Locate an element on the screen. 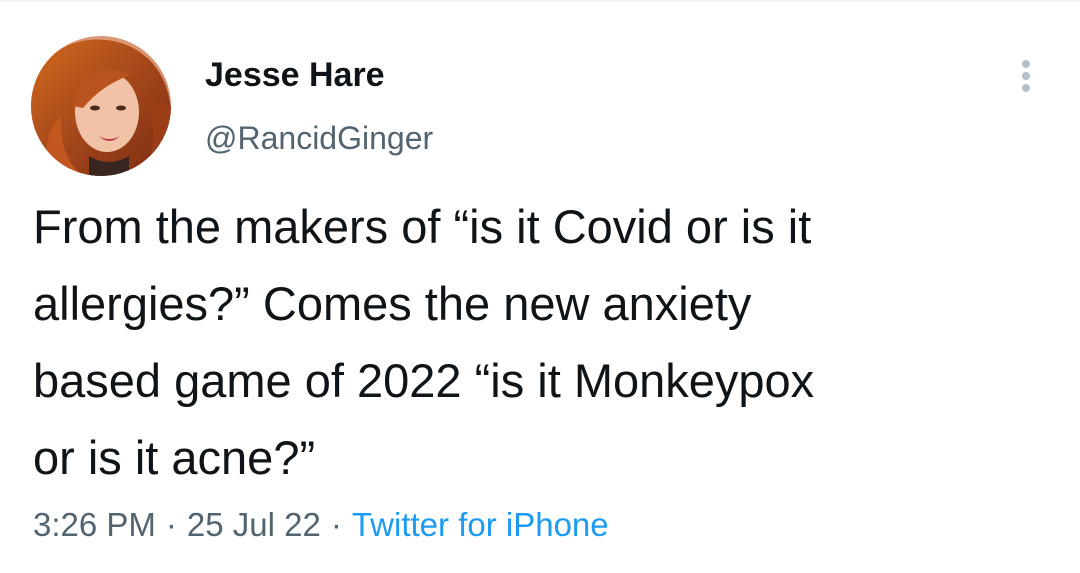  profile-photo-icon is located at coordinates (101, 106).